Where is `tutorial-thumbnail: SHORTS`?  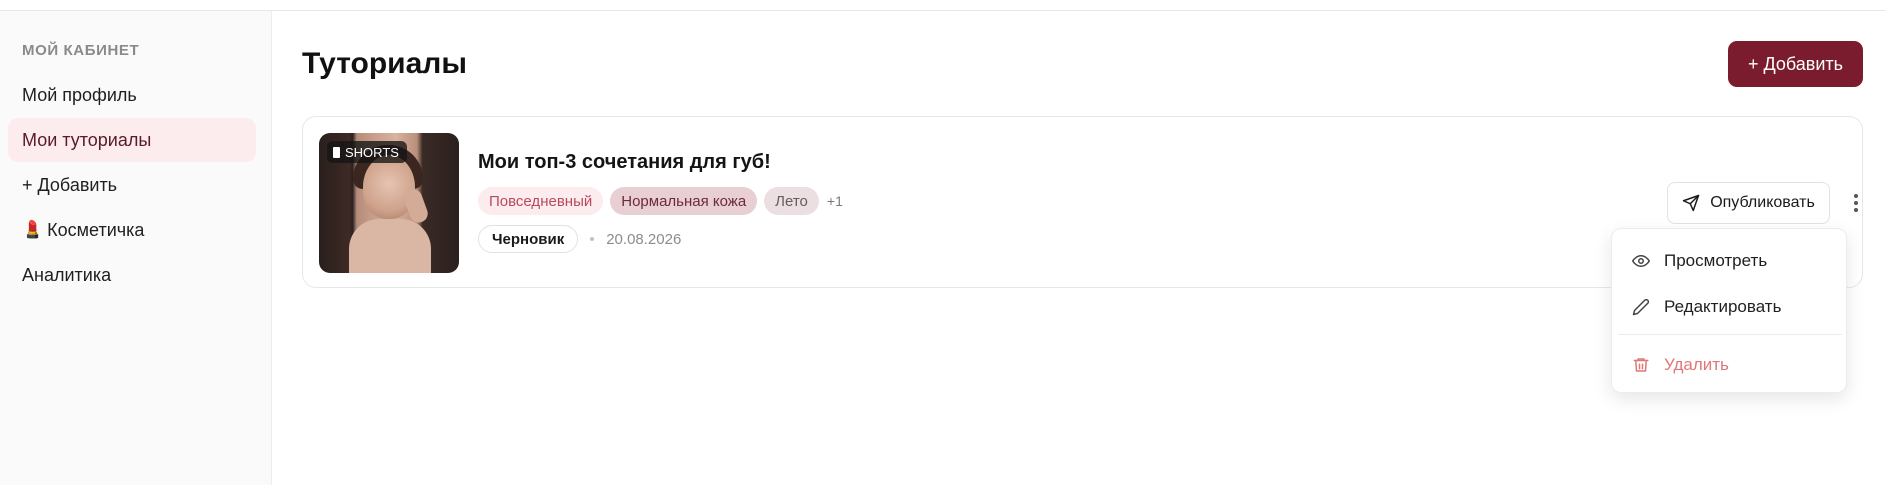
tutorial-thumbnail: SHORTS is located at coordinates (389, 203).